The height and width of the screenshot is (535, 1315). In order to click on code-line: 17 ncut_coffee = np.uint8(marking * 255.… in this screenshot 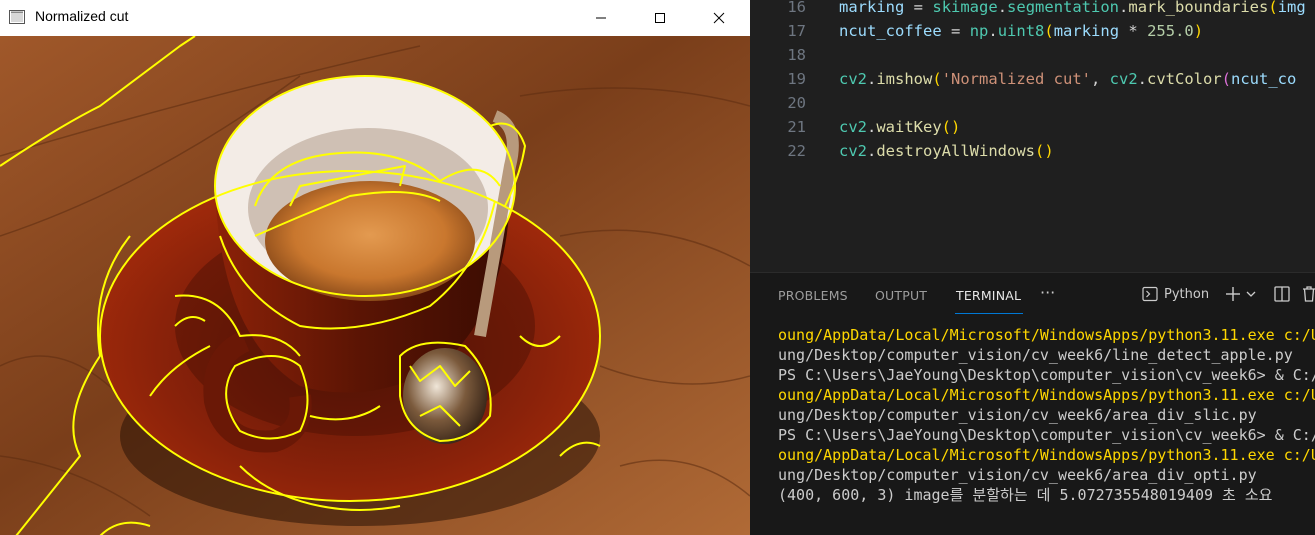, I will do `click(1032, 31)`.